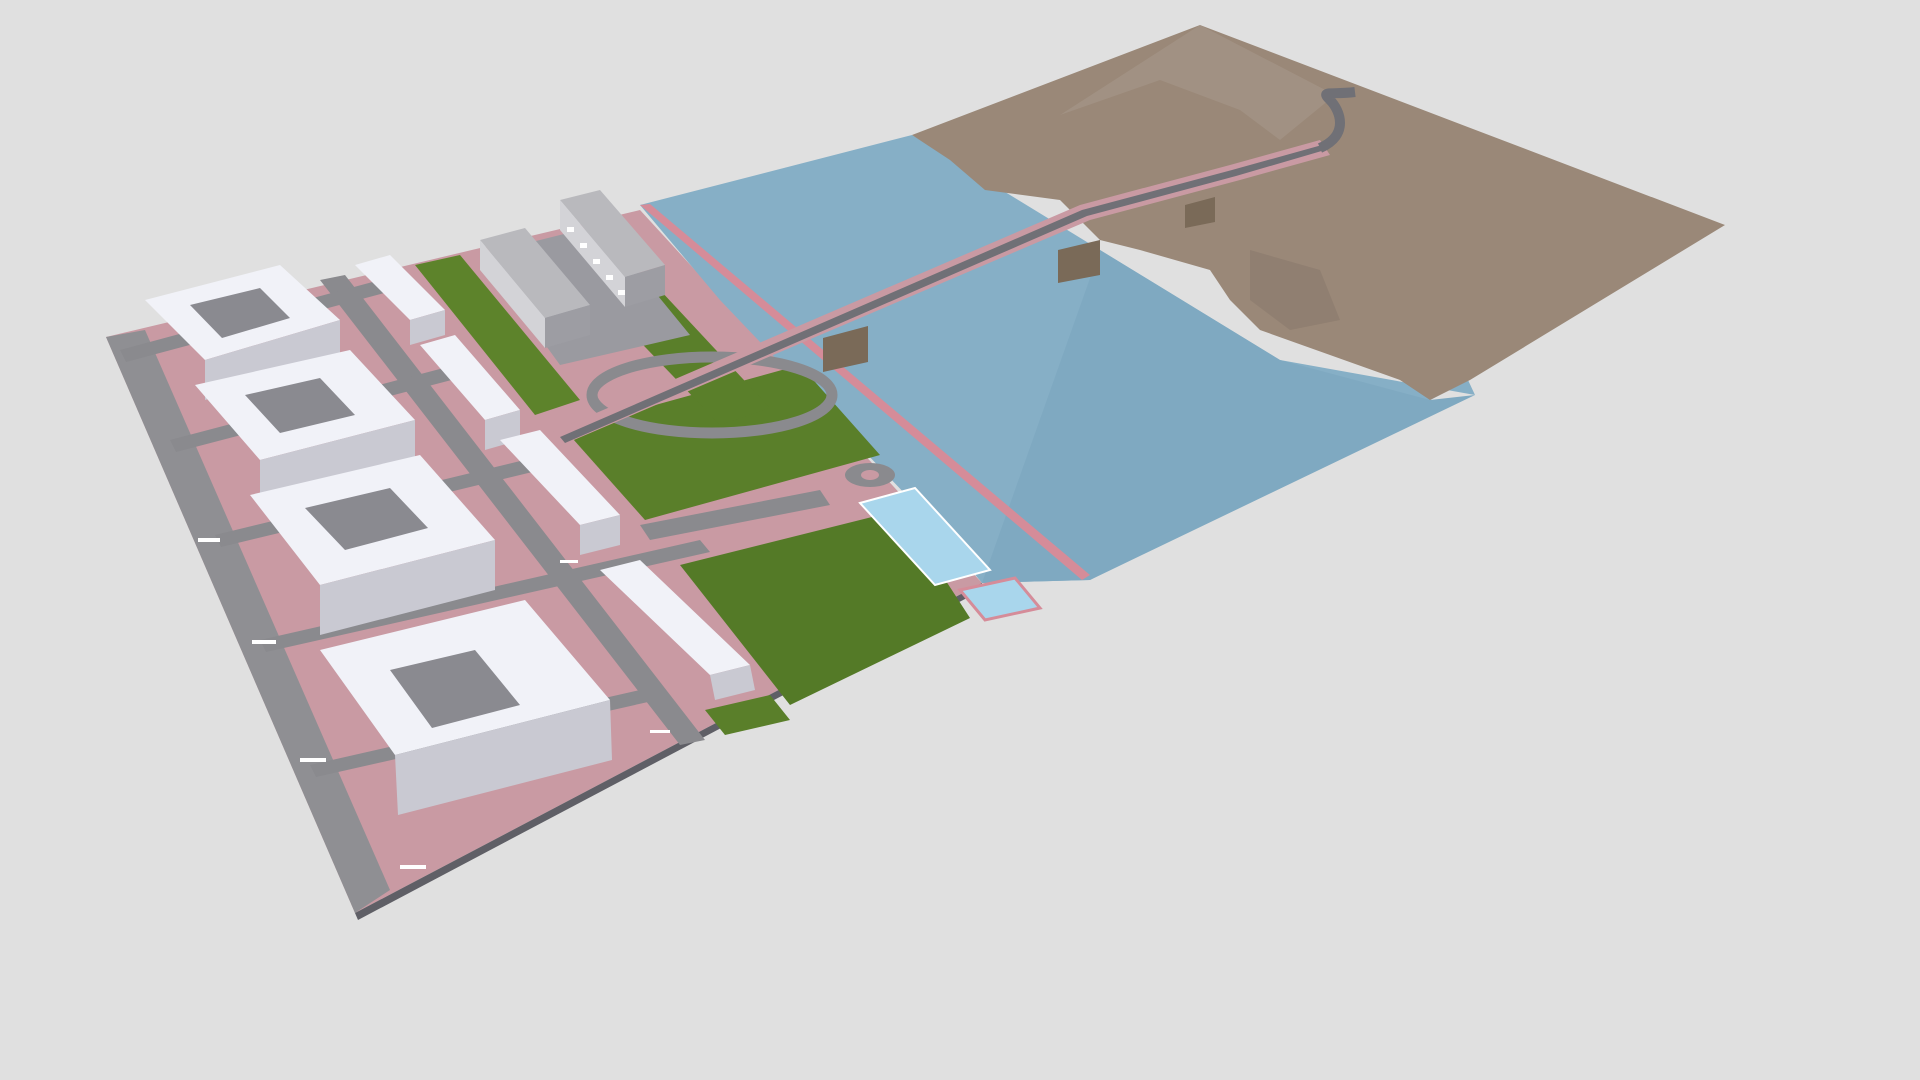  What do you see at coordinates (870, 475) in the screenshot?
I see `roundabout-court-center` at bounding box center [870, 475].